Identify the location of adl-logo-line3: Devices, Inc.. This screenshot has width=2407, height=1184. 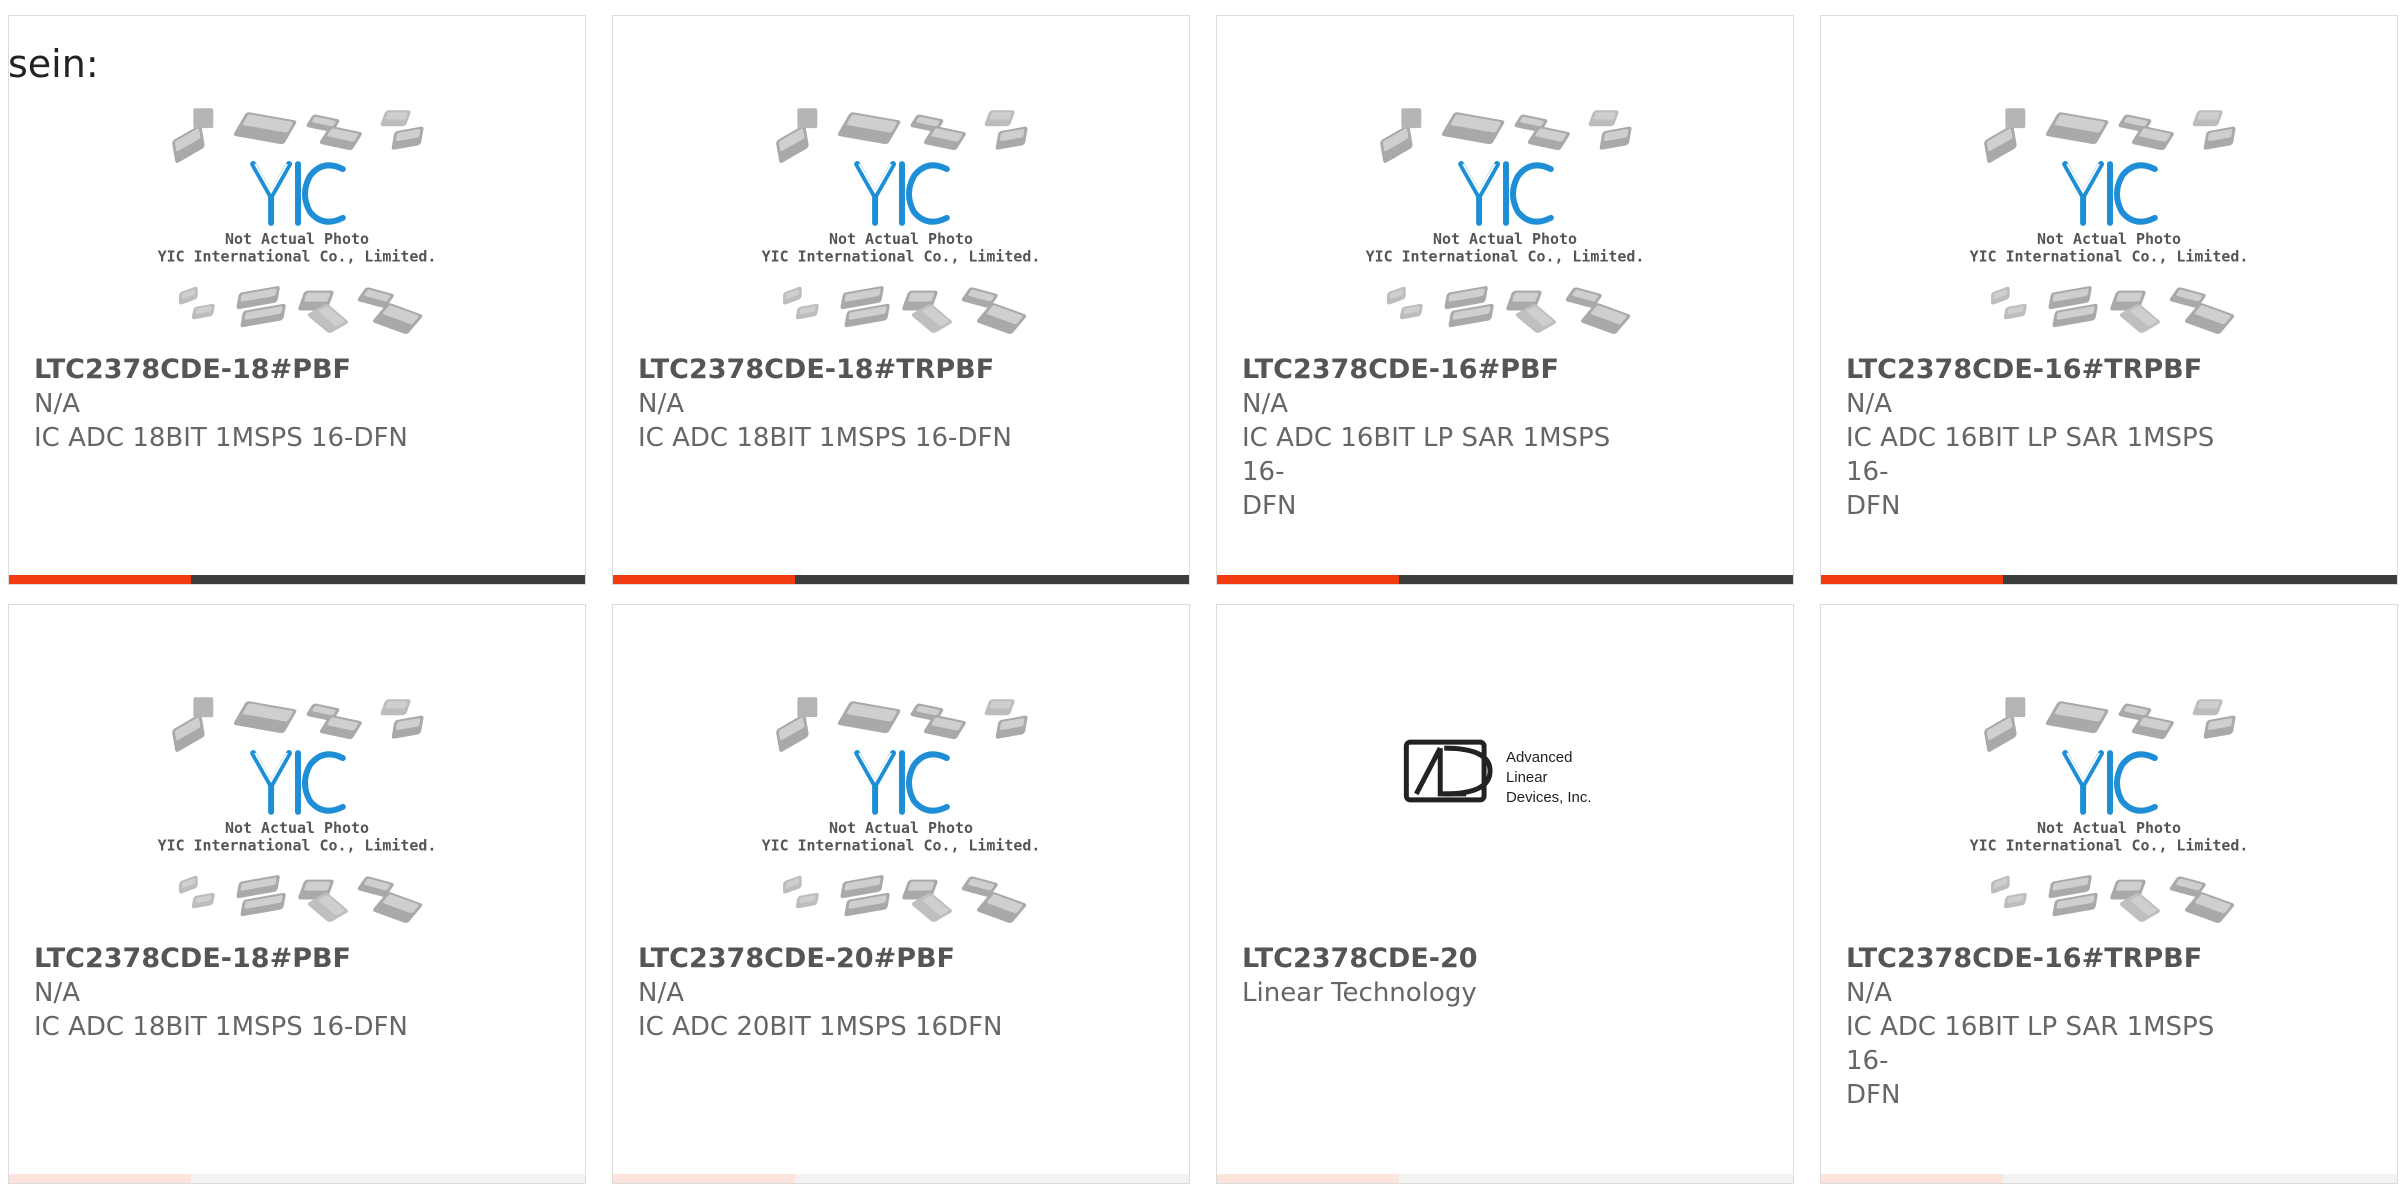
(1549, 797).